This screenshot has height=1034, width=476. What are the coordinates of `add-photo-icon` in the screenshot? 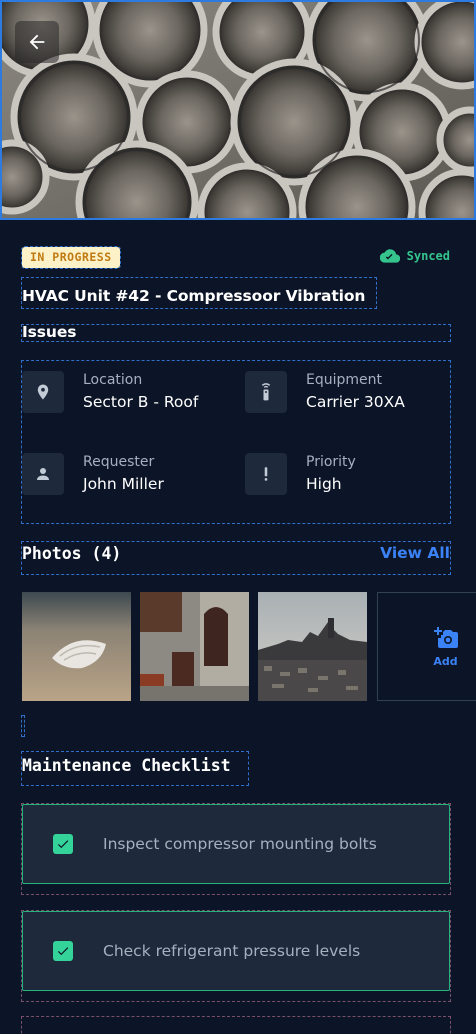 It's located at (445, 637).